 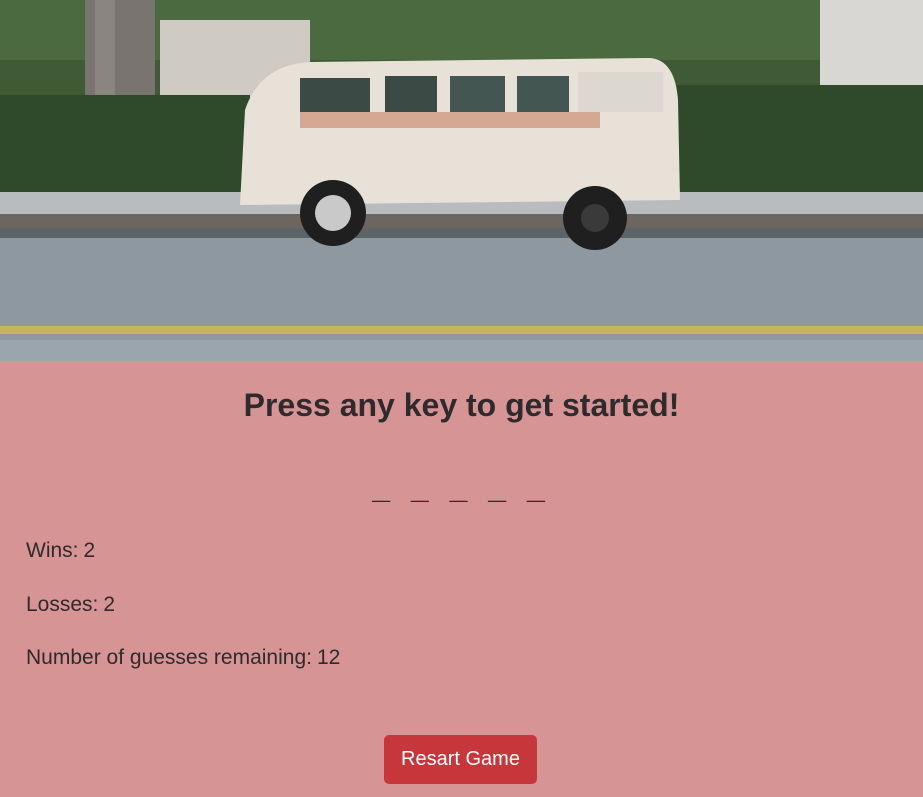 What do you see at coordinates (109, 604) in the screenshot?
I see `losses-value: 2` at bounding box center [109, 604].